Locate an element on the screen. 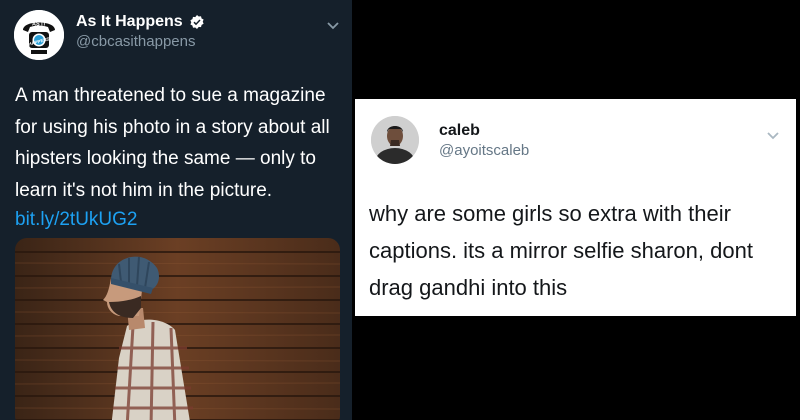 The height and width of the screenshot is (420, 800). display-name: As It Happens is located at coordinates (129, 22).